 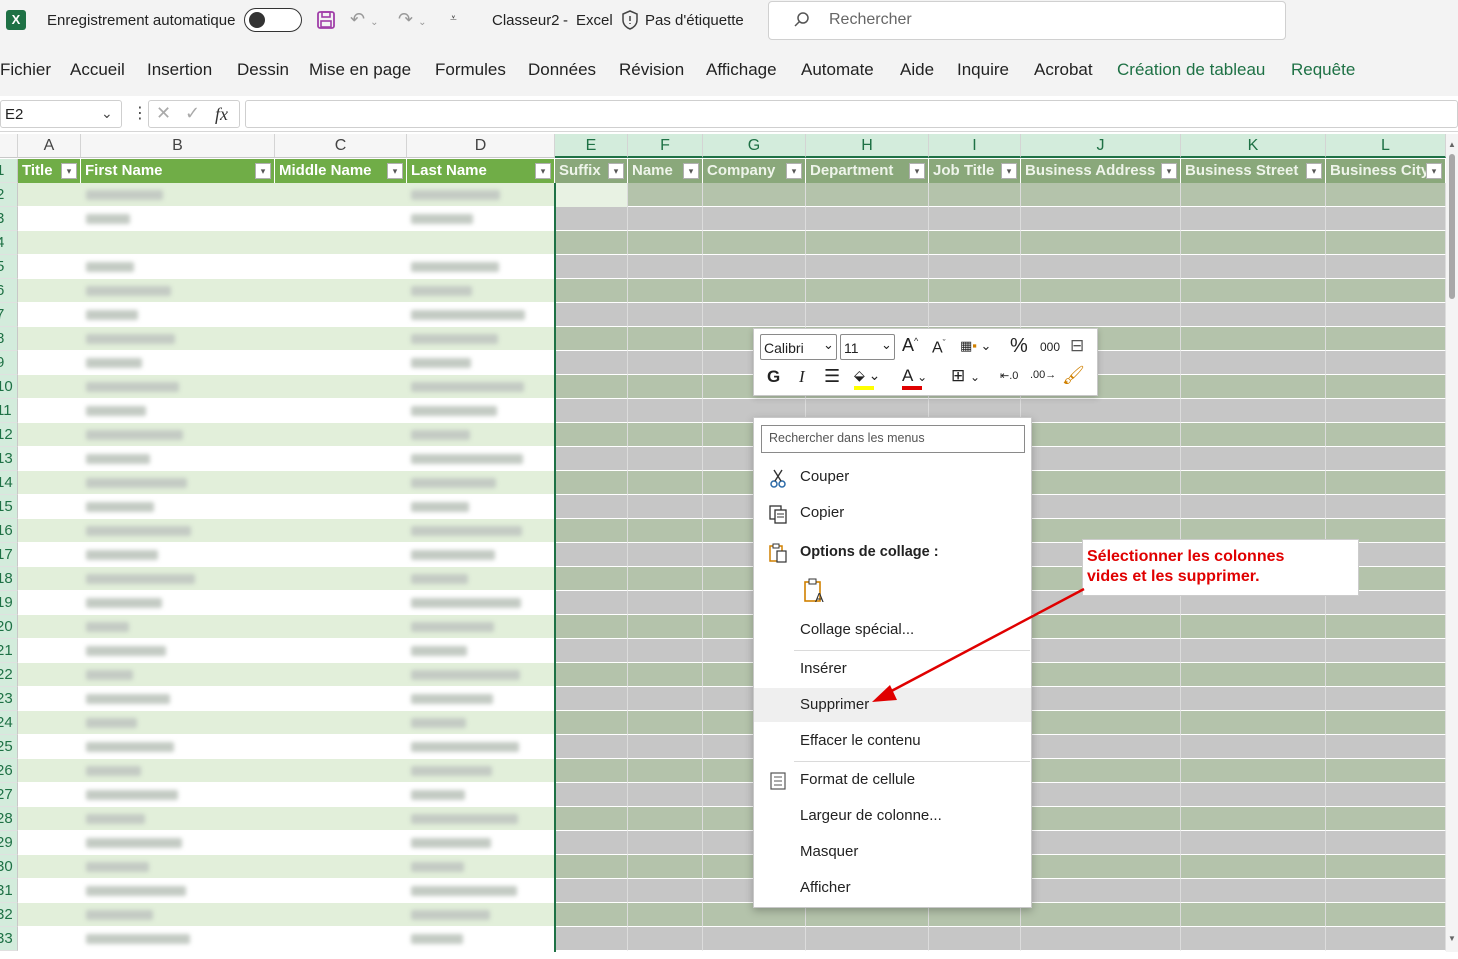 What do you see at coordinates (1101, 171) in the screenshot?
I see `table-header-cell: Business Address ▾` at bounding box center [1101, 171].